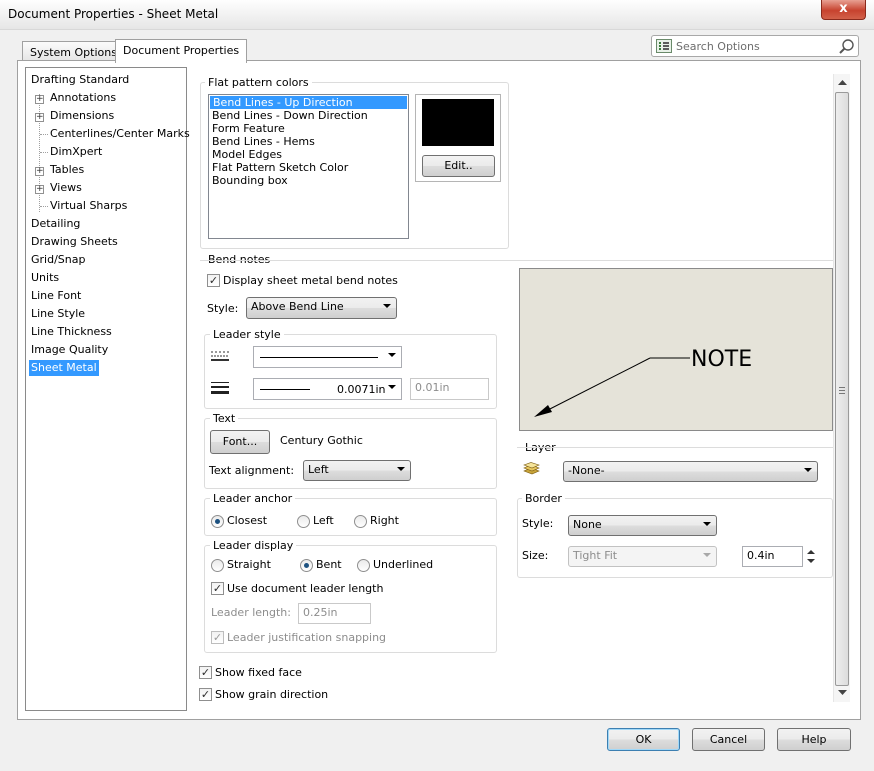  Describe the element at coordinates (664, 46) in the screenshot. I see `options-list-icon` at that location.